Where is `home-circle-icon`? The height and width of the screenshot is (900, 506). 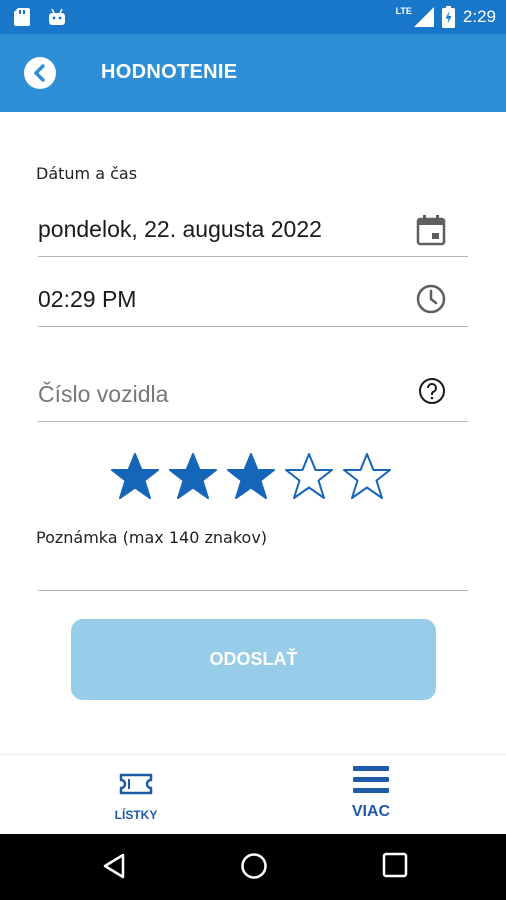 home-circle-icon is located at coordinates (254, 866).